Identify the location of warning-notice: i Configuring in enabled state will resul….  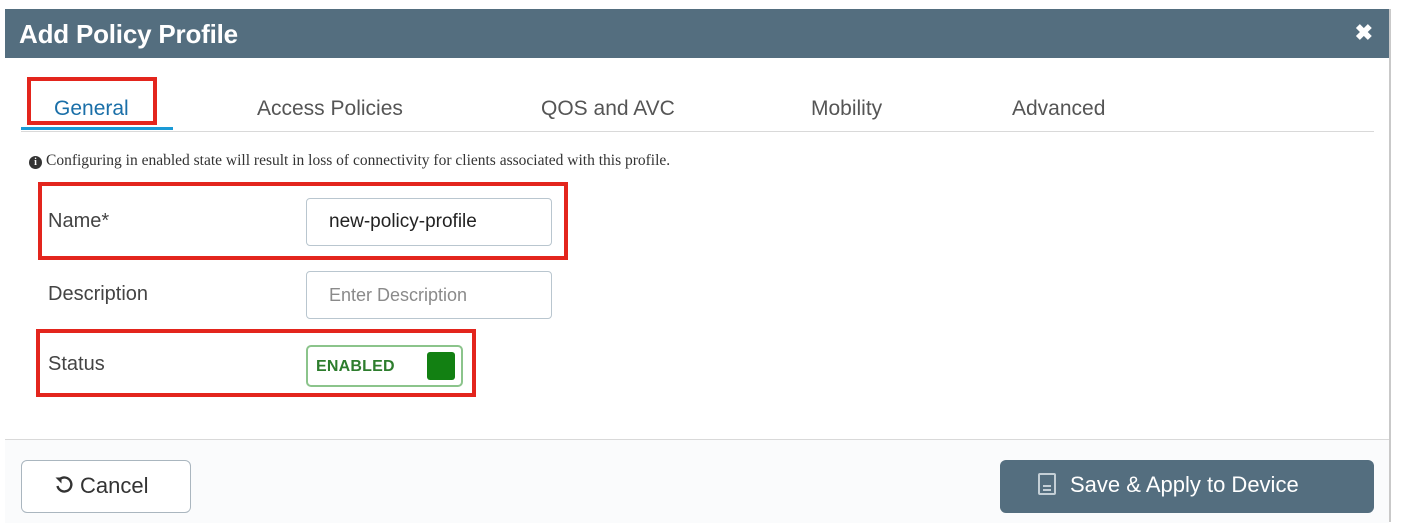
(349, 161).